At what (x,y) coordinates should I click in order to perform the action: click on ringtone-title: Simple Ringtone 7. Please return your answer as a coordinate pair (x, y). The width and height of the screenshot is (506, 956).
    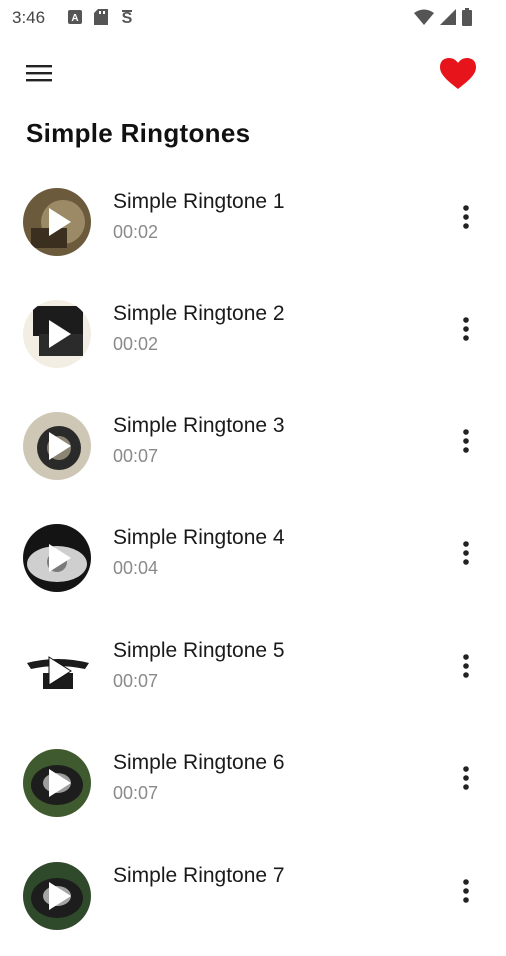
    Looking at the image, I should click on (199, 875).